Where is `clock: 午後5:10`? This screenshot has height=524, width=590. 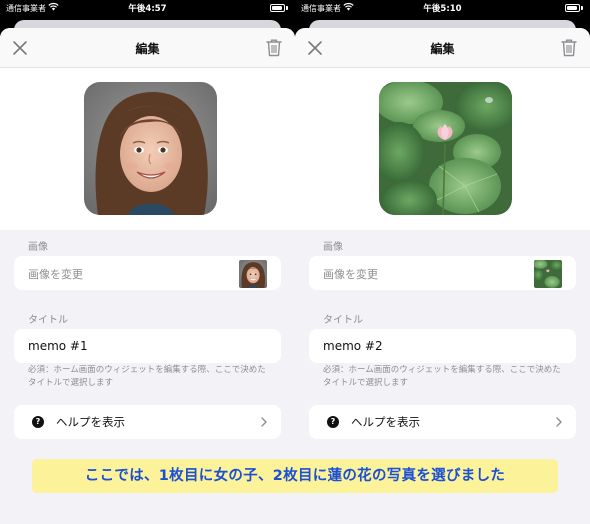 clock: 午後5:10 is located at coordinates (442, 9).